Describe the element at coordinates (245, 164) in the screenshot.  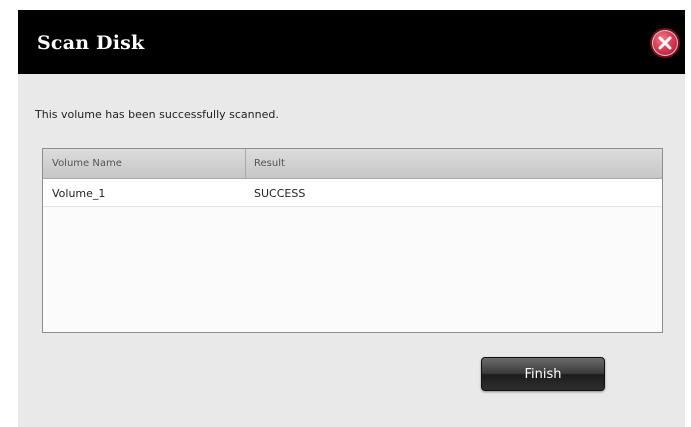
I see `column-divider` at that location.